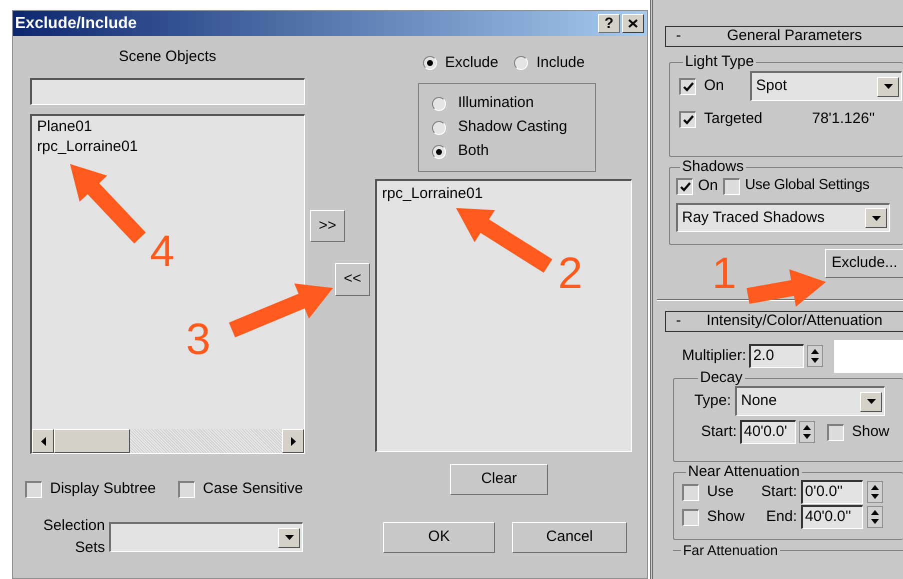  What do you see at coordinates (714, 356) in the screenshot?
I see `field-label: Multiplier:` at bounding box center [714, 356].